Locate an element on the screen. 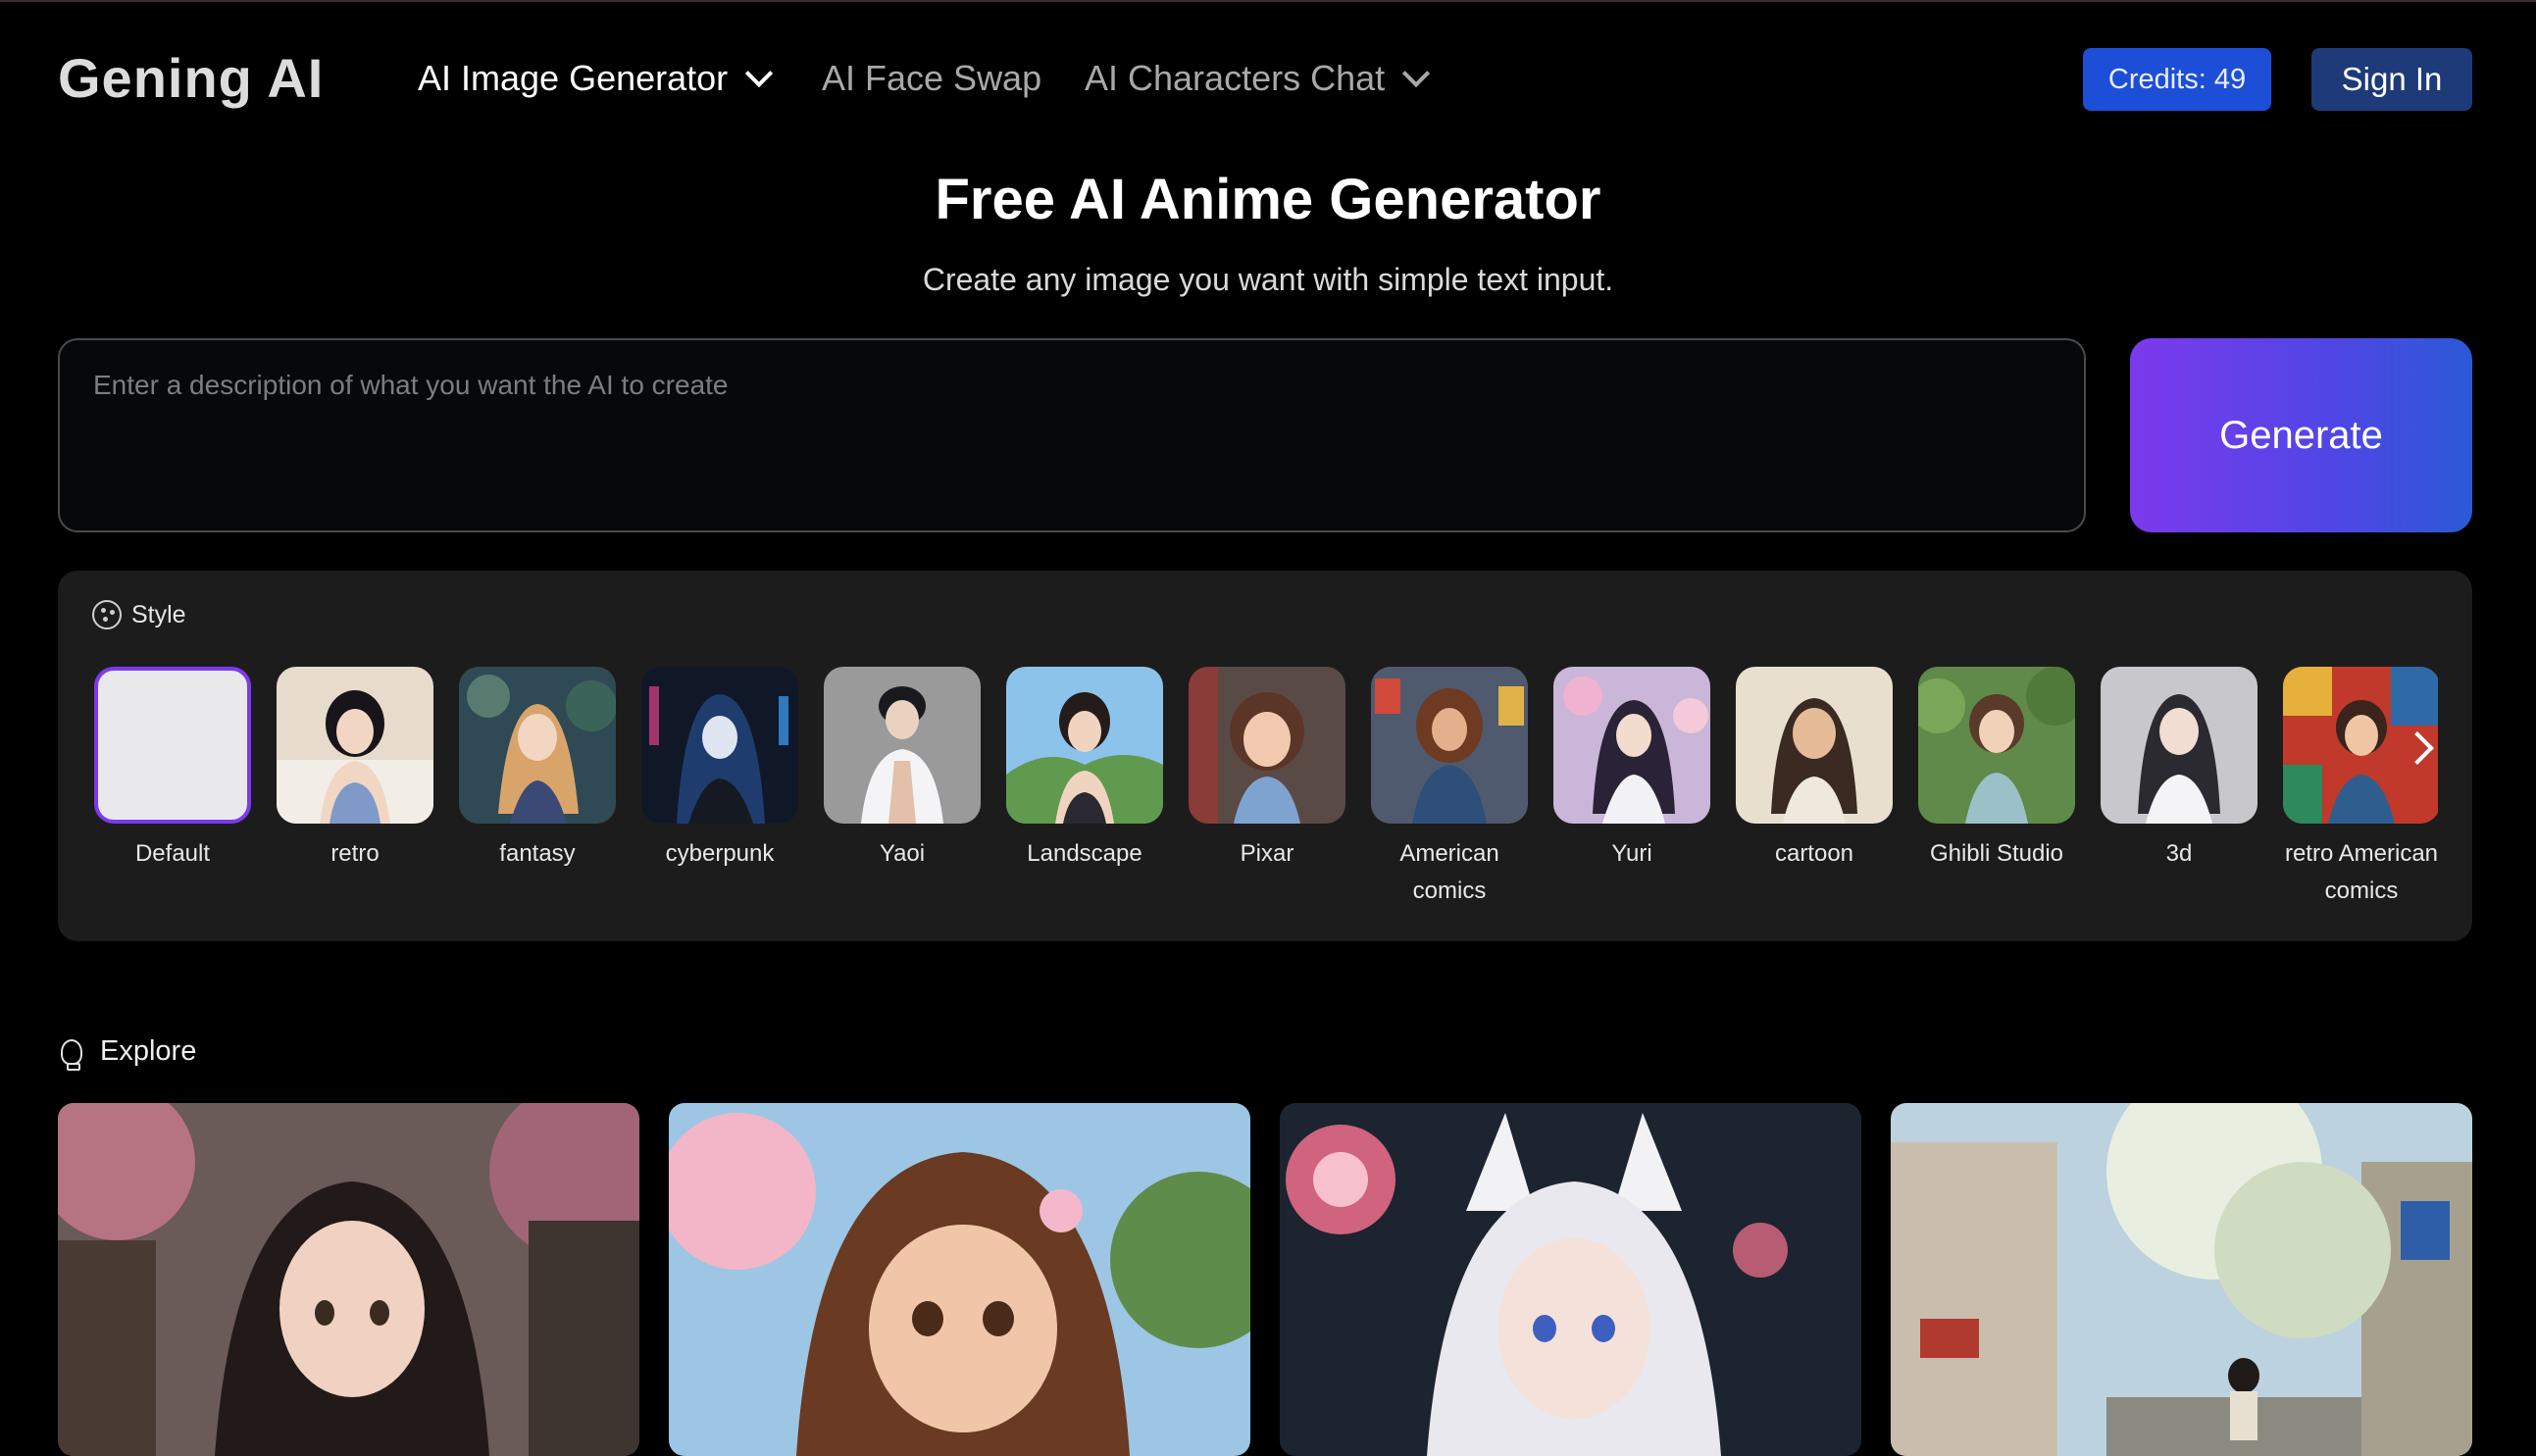 The height and width of the screenshot is (1456, 2536). explore-heading-label: Explore is located at coordinates (149, 1051).